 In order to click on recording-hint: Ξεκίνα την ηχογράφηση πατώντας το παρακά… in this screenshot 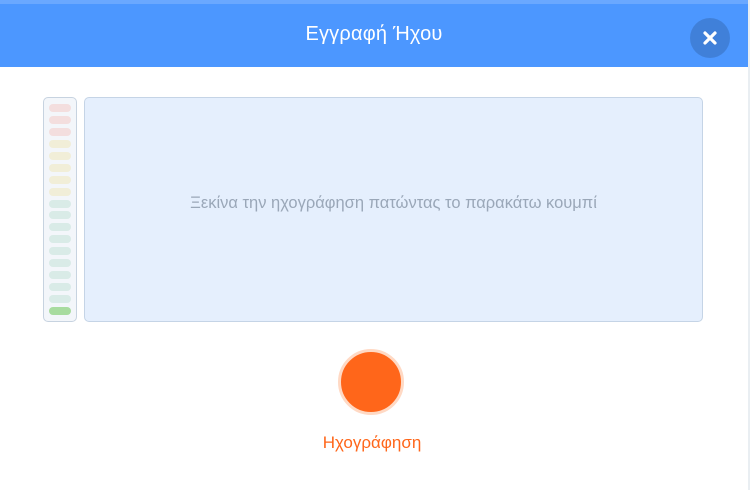, I will do `click(393, 203)`.